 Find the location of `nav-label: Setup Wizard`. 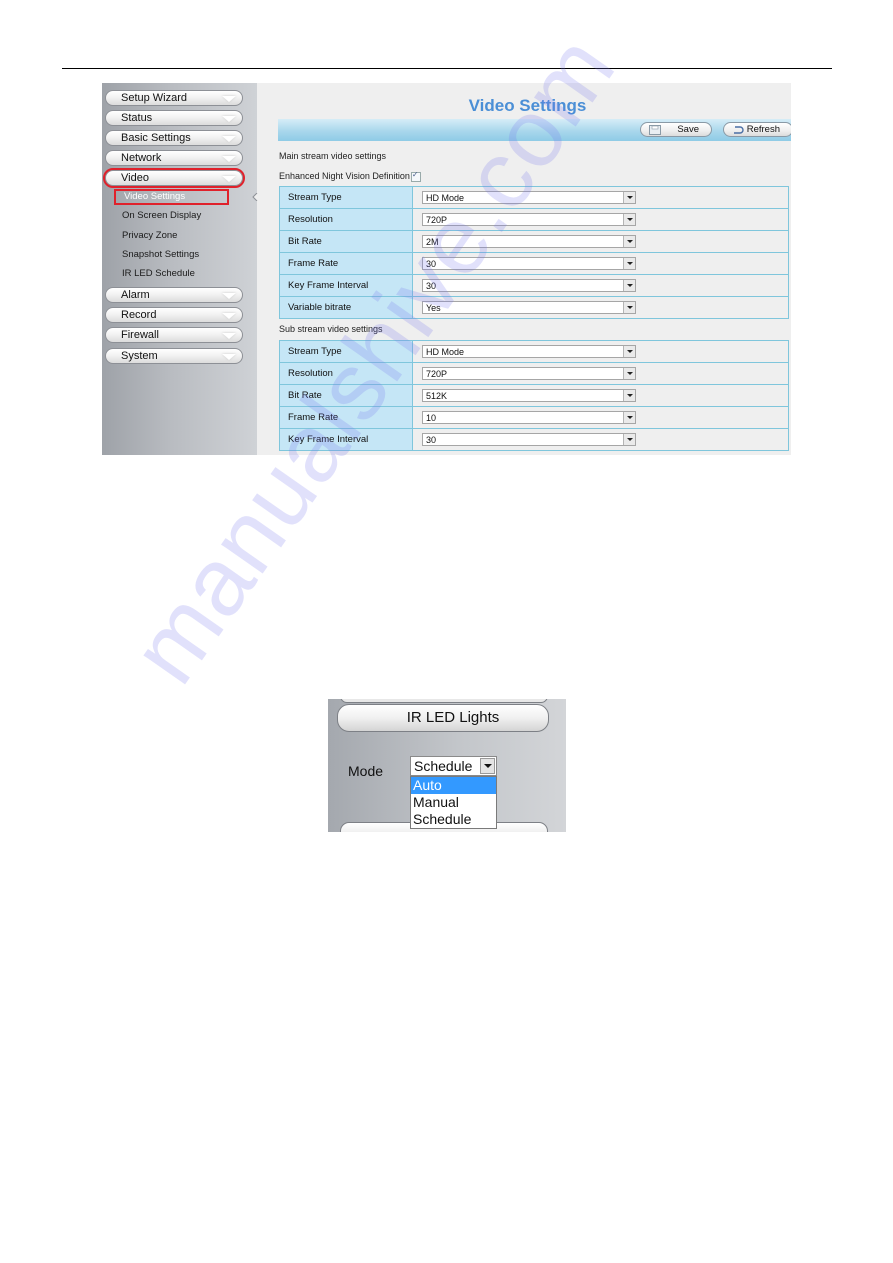

nav-label: Setup Wizard is located at coordinates (154, 98).